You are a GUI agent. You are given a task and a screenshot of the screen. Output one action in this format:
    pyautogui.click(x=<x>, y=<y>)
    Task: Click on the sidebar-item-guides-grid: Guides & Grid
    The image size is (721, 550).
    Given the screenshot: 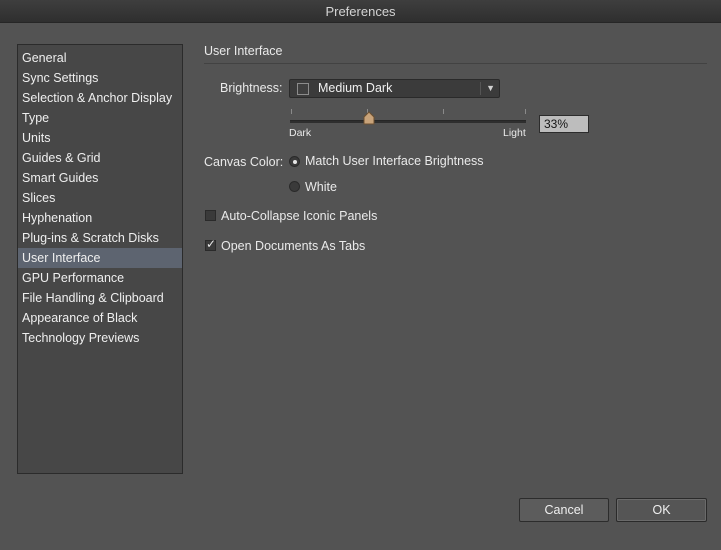 What is the action you would take?
    pyautogui.click(x=100, y=158)
    